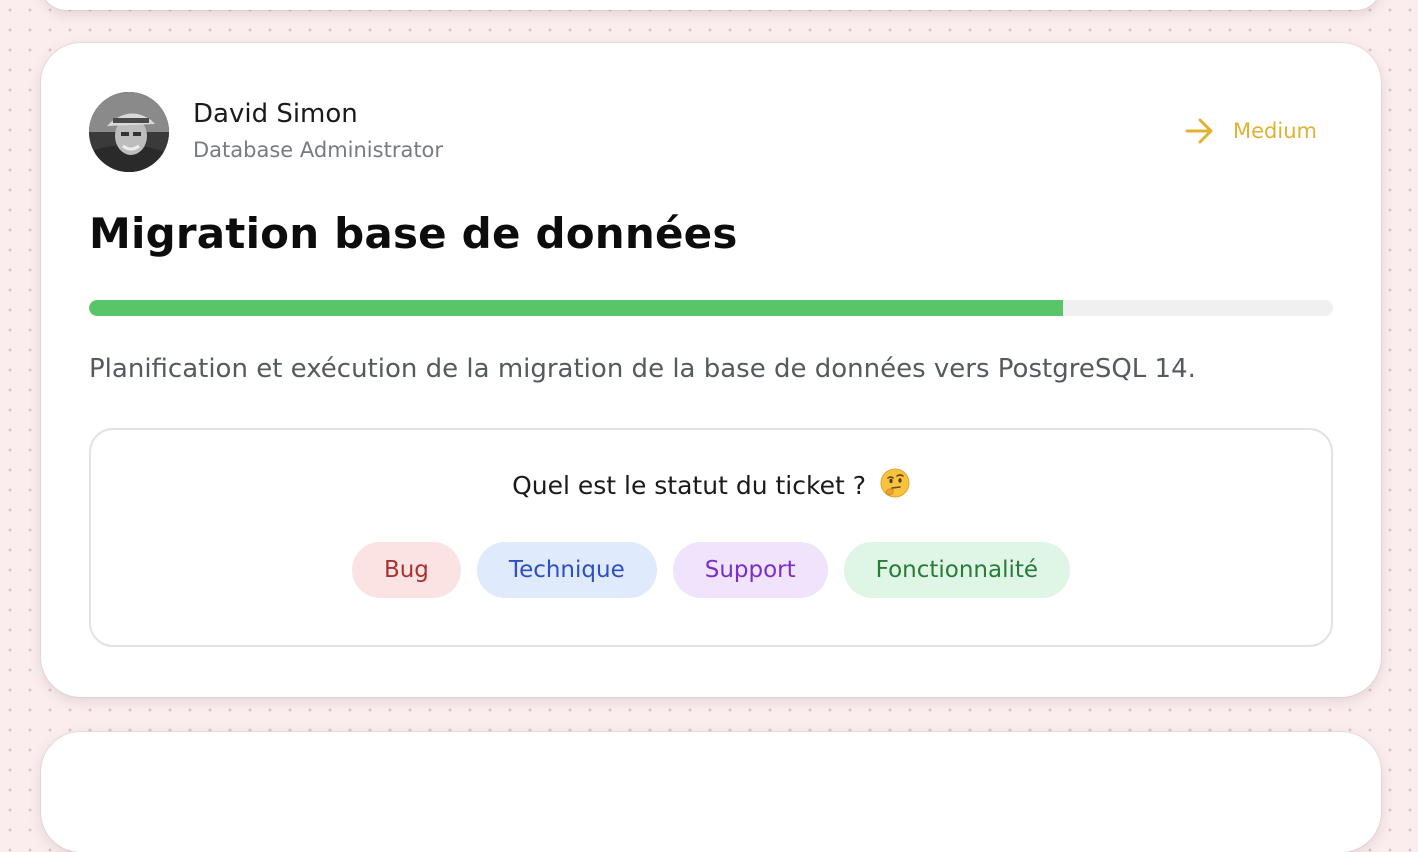 Image resolution: width=1418 pixels, height=852 pixels. What do you see at coordinates (406, 570) in the screenshot?
I see `tag-bug-button: Bug` at bounding box center [406, 570].